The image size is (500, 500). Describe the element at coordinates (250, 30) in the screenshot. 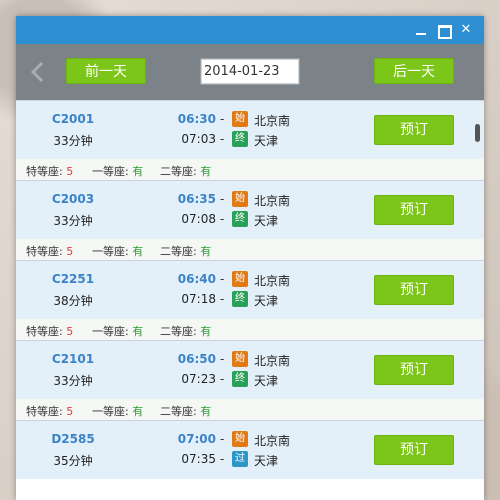

I see `title-bar: ✕` at that location.